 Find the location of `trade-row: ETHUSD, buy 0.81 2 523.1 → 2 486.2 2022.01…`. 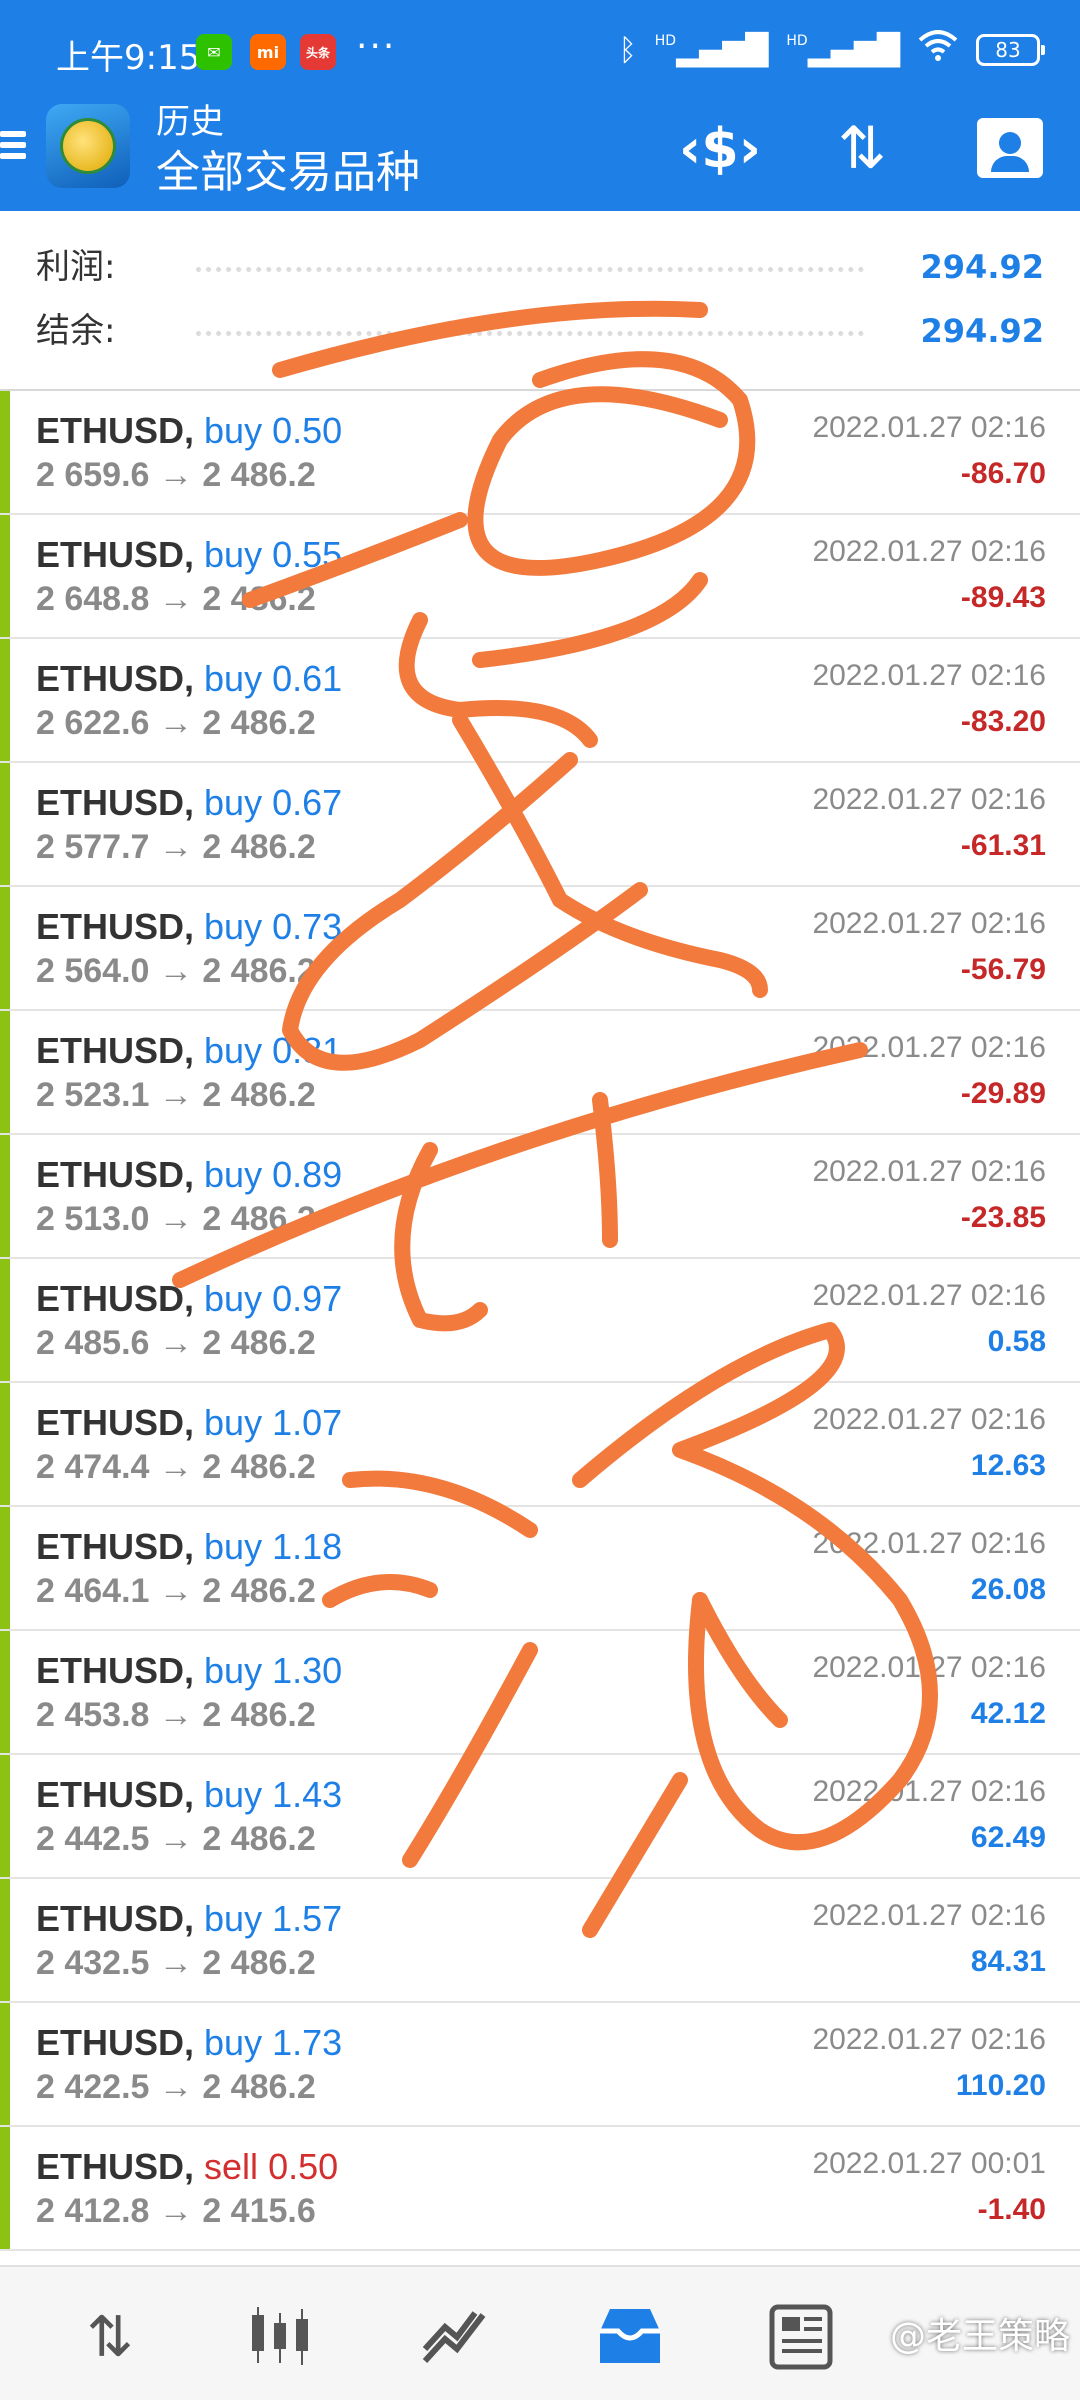

trade-row: ETHUSD, buy 0.81 2 523.1 → 2 486.2 2022.01… is located at coordinates (540, 1073).